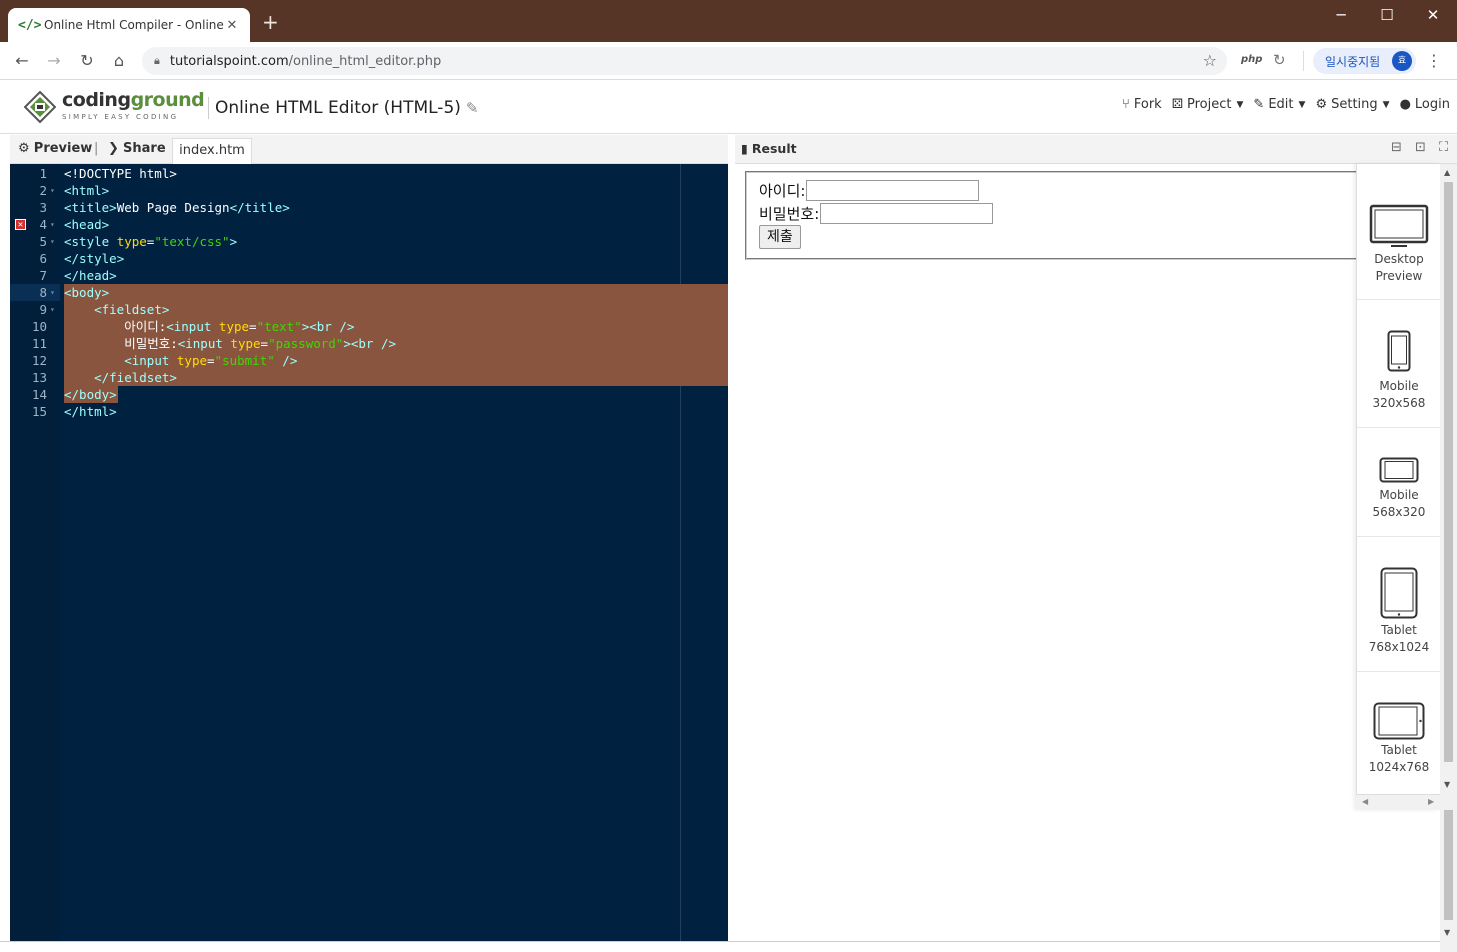 The width and height of the screenshot is (1457, 952). What do you see at coordinates (1396, 147) in the screenshot?
I see `fit-width-icon: ⊟` at bounding box center [1396, 147].